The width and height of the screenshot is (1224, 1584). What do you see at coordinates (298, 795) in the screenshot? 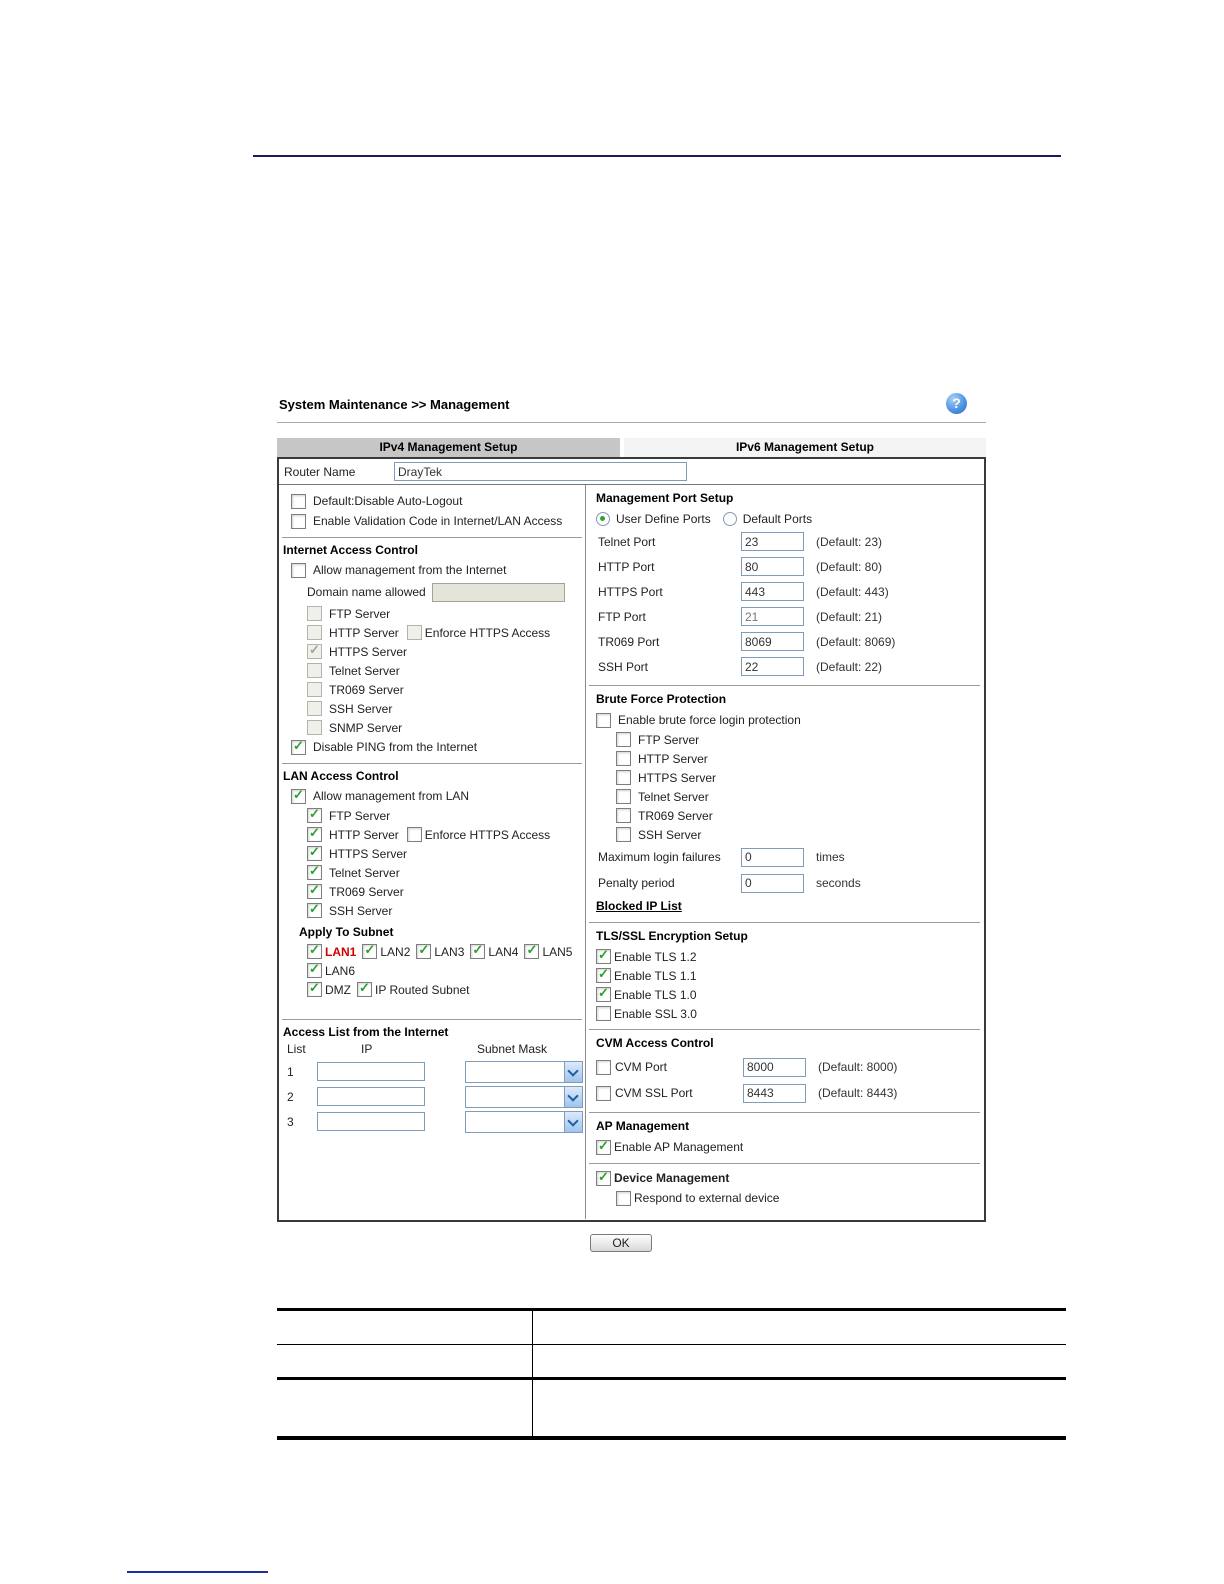
I see `allow-lan-management-checkbox` at bounding box center [298, 795].